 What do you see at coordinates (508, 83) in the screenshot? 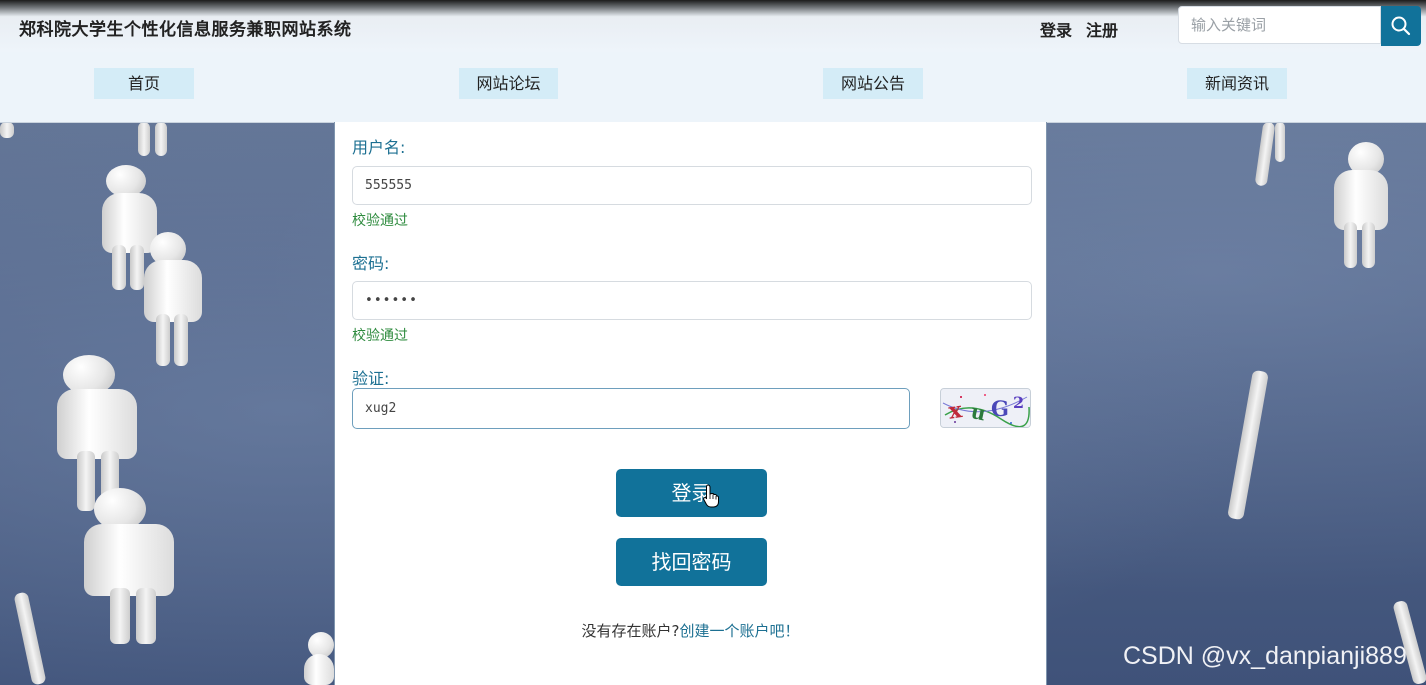
I see `nav-item-forum: 网站论坛` at bounding box center [508, 83].